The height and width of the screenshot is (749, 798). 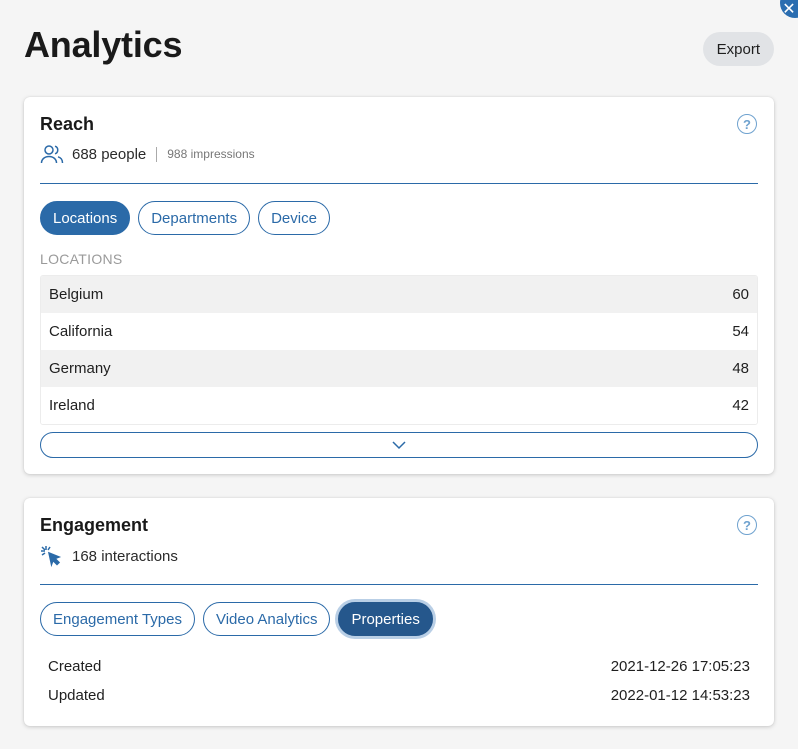 What do you see at coordinates (103, 44) in the screenshot?
I see `page-title: Analytics` at bounding box center [103, 44].